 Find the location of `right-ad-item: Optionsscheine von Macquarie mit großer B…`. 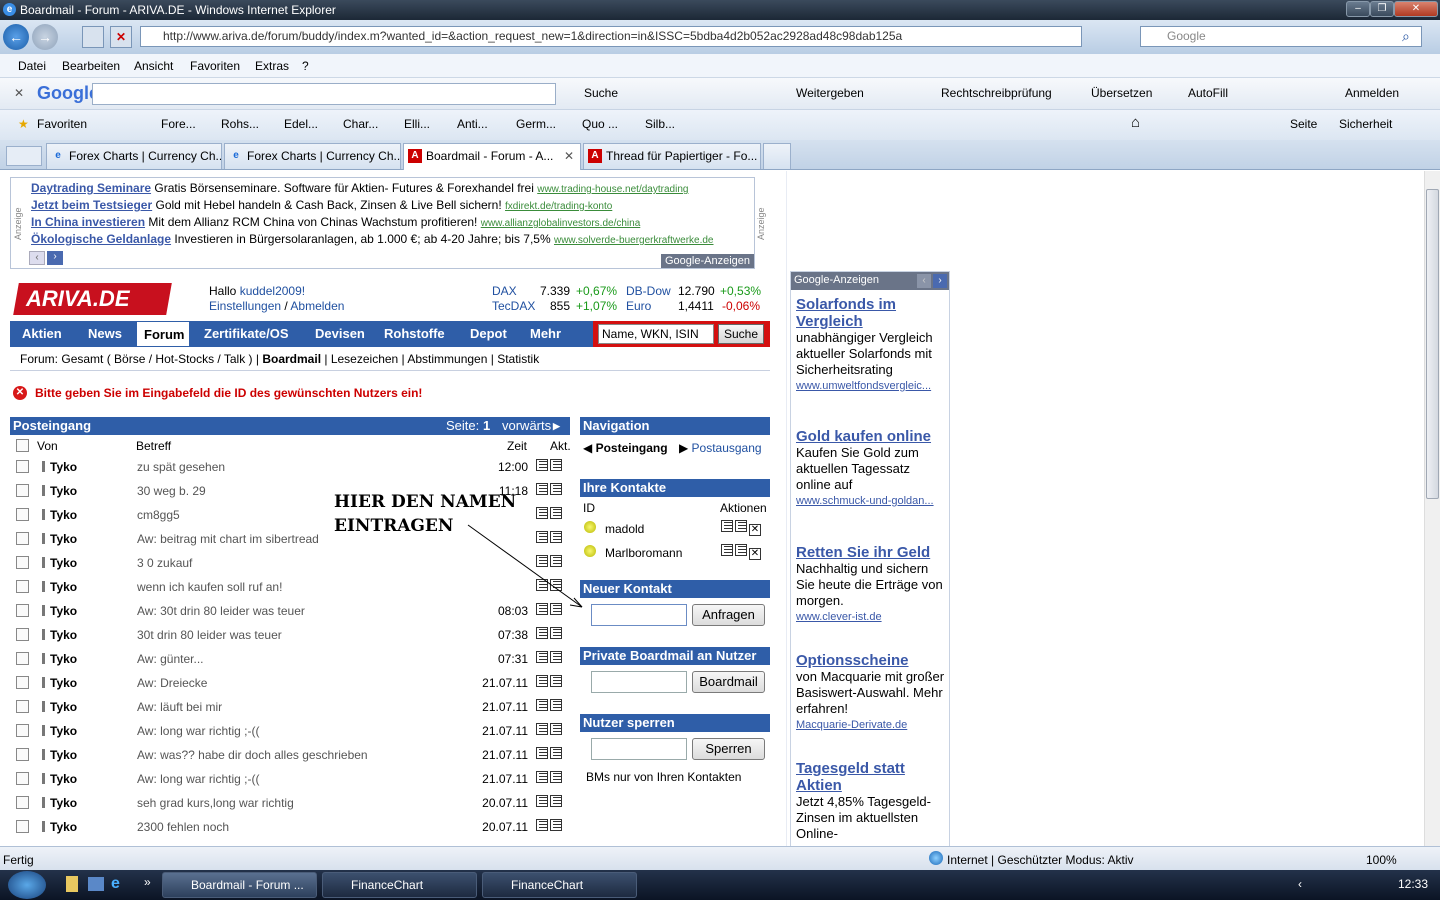

right-ad-item: Optionsscheine von Macquarie mit großer B… is located at coordinates (872, 692).